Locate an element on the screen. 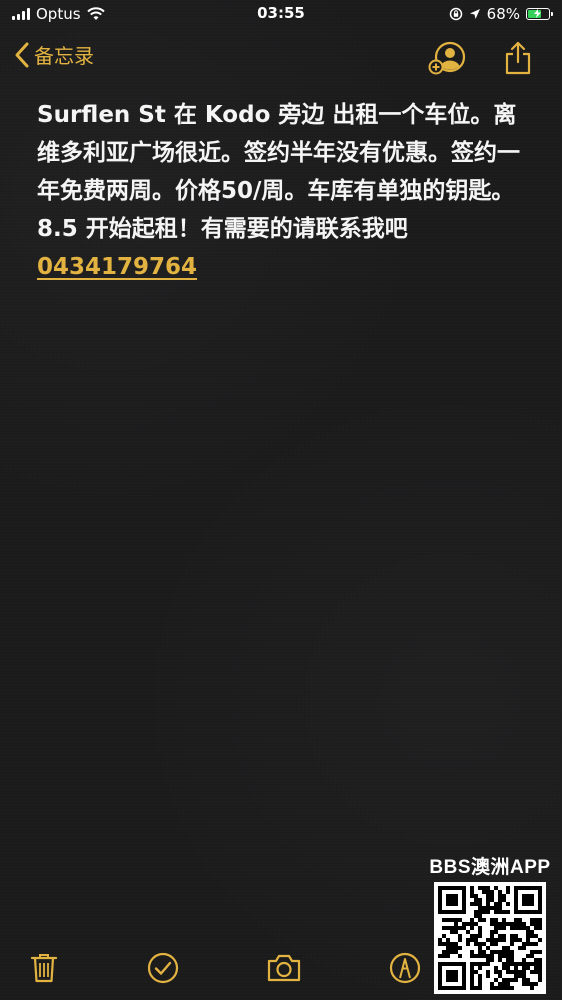 The width and height of the screenshot is (562, 1000). camera-button is located at coordinates (283, 968).